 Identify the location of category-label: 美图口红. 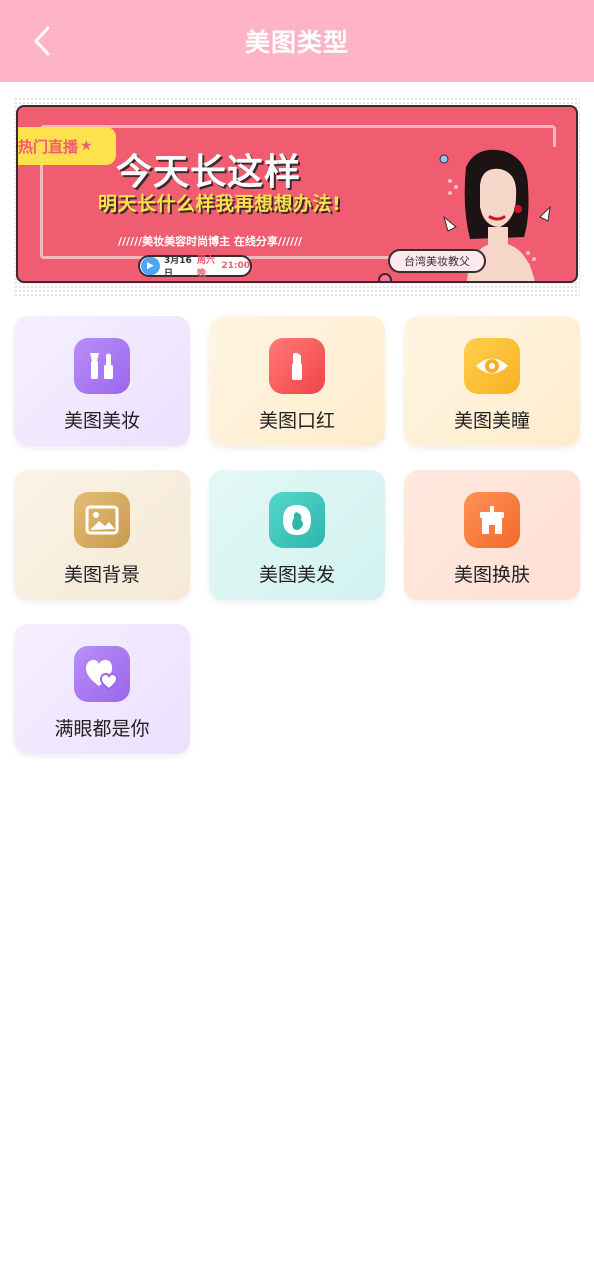
(296, 421).